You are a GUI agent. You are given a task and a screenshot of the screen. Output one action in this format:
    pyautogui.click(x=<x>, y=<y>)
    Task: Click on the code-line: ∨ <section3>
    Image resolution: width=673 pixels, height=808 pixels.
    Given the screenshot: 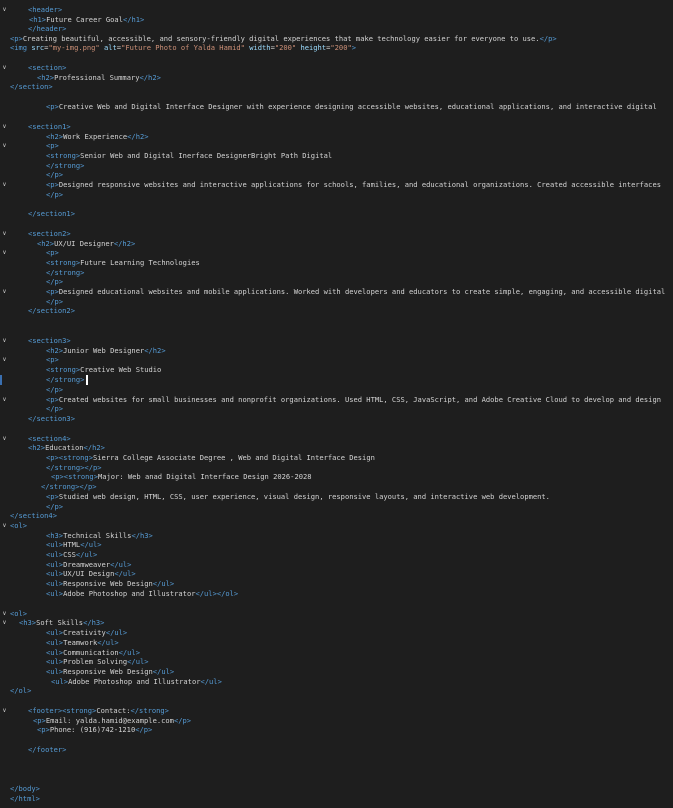 What is the action you would take?
    pyautogui.click(x=336, y=341)
    